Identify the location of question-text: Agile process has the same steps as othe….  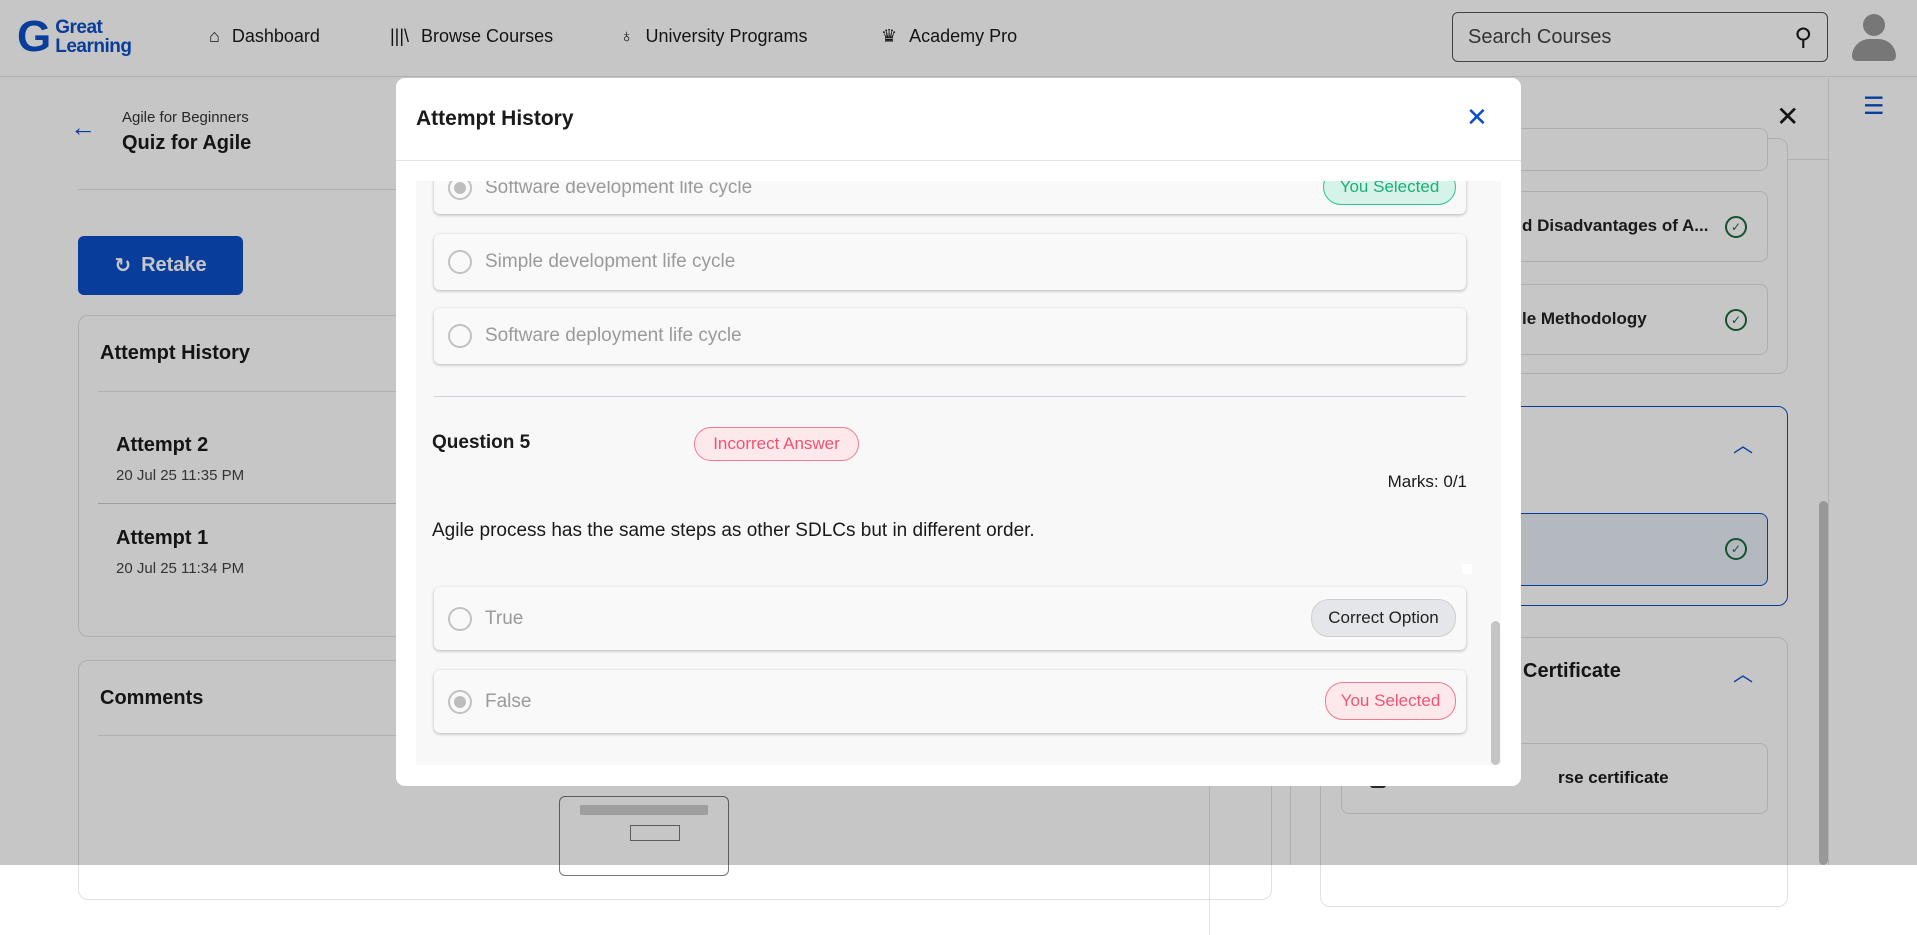
(733, 530).